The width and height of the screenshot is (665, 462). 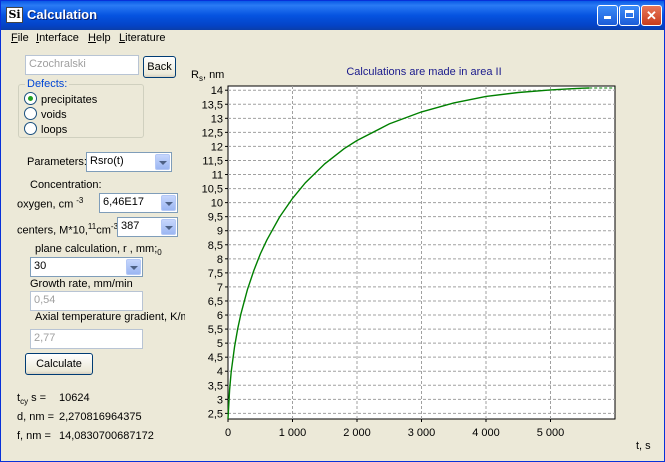 I want to click on gradient-label: Axial temperature gradient, K/mm, so click(x=110, y=317).